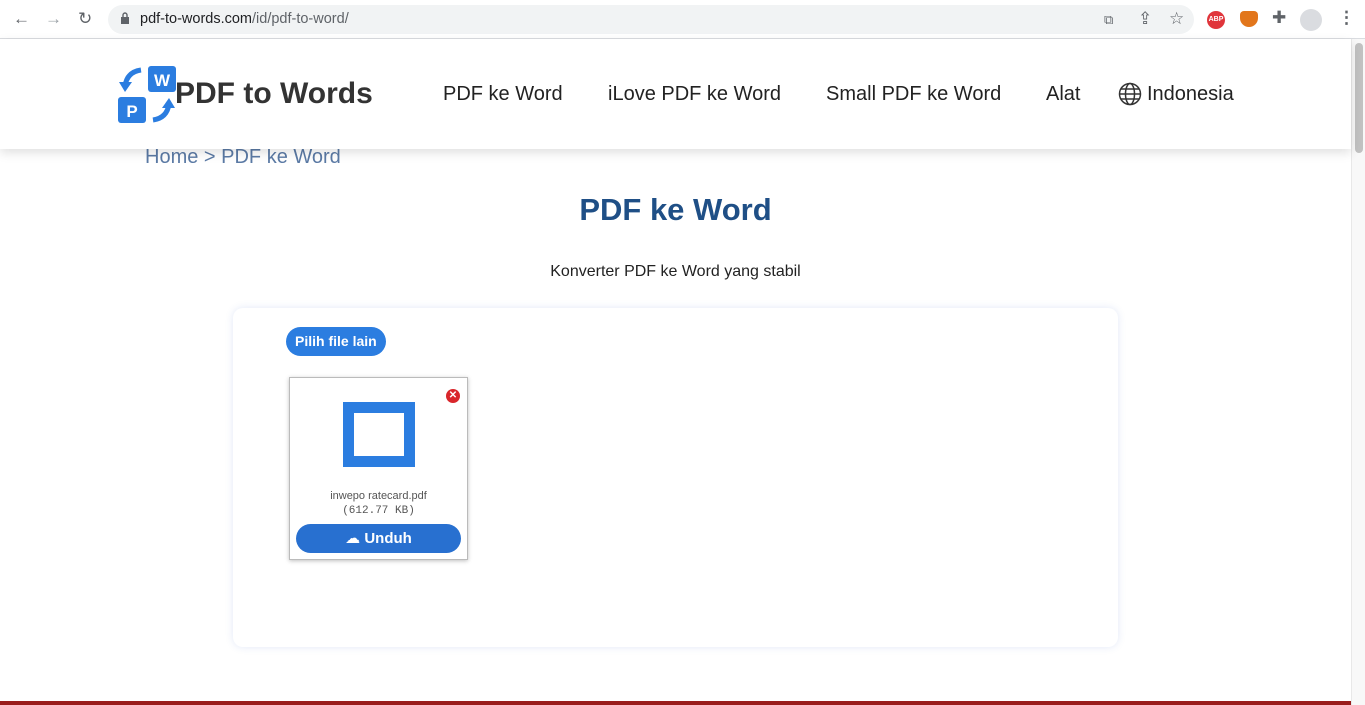  What do you see at coordinates (1279, 18) in the screenshot?
I see `extensions-puzzle-icon: ✚` at bounding box center [1279, 18].